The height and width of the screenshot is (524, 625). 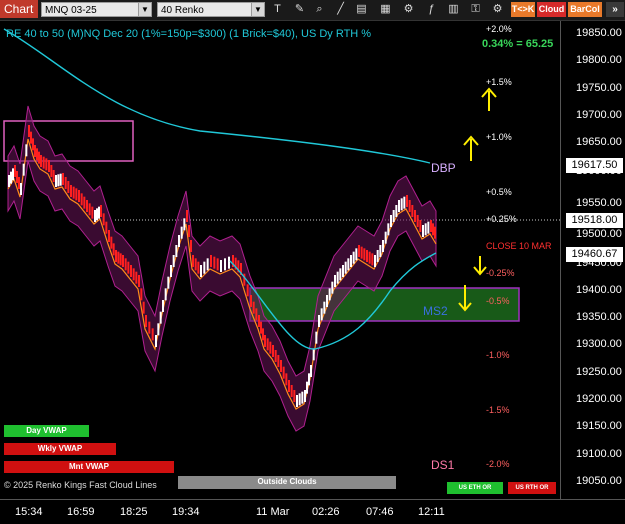 What do you see at coordinates (585, 9) in the screenshot?
I see `barcol-button: BarCol` at bounding box center [585, 9].